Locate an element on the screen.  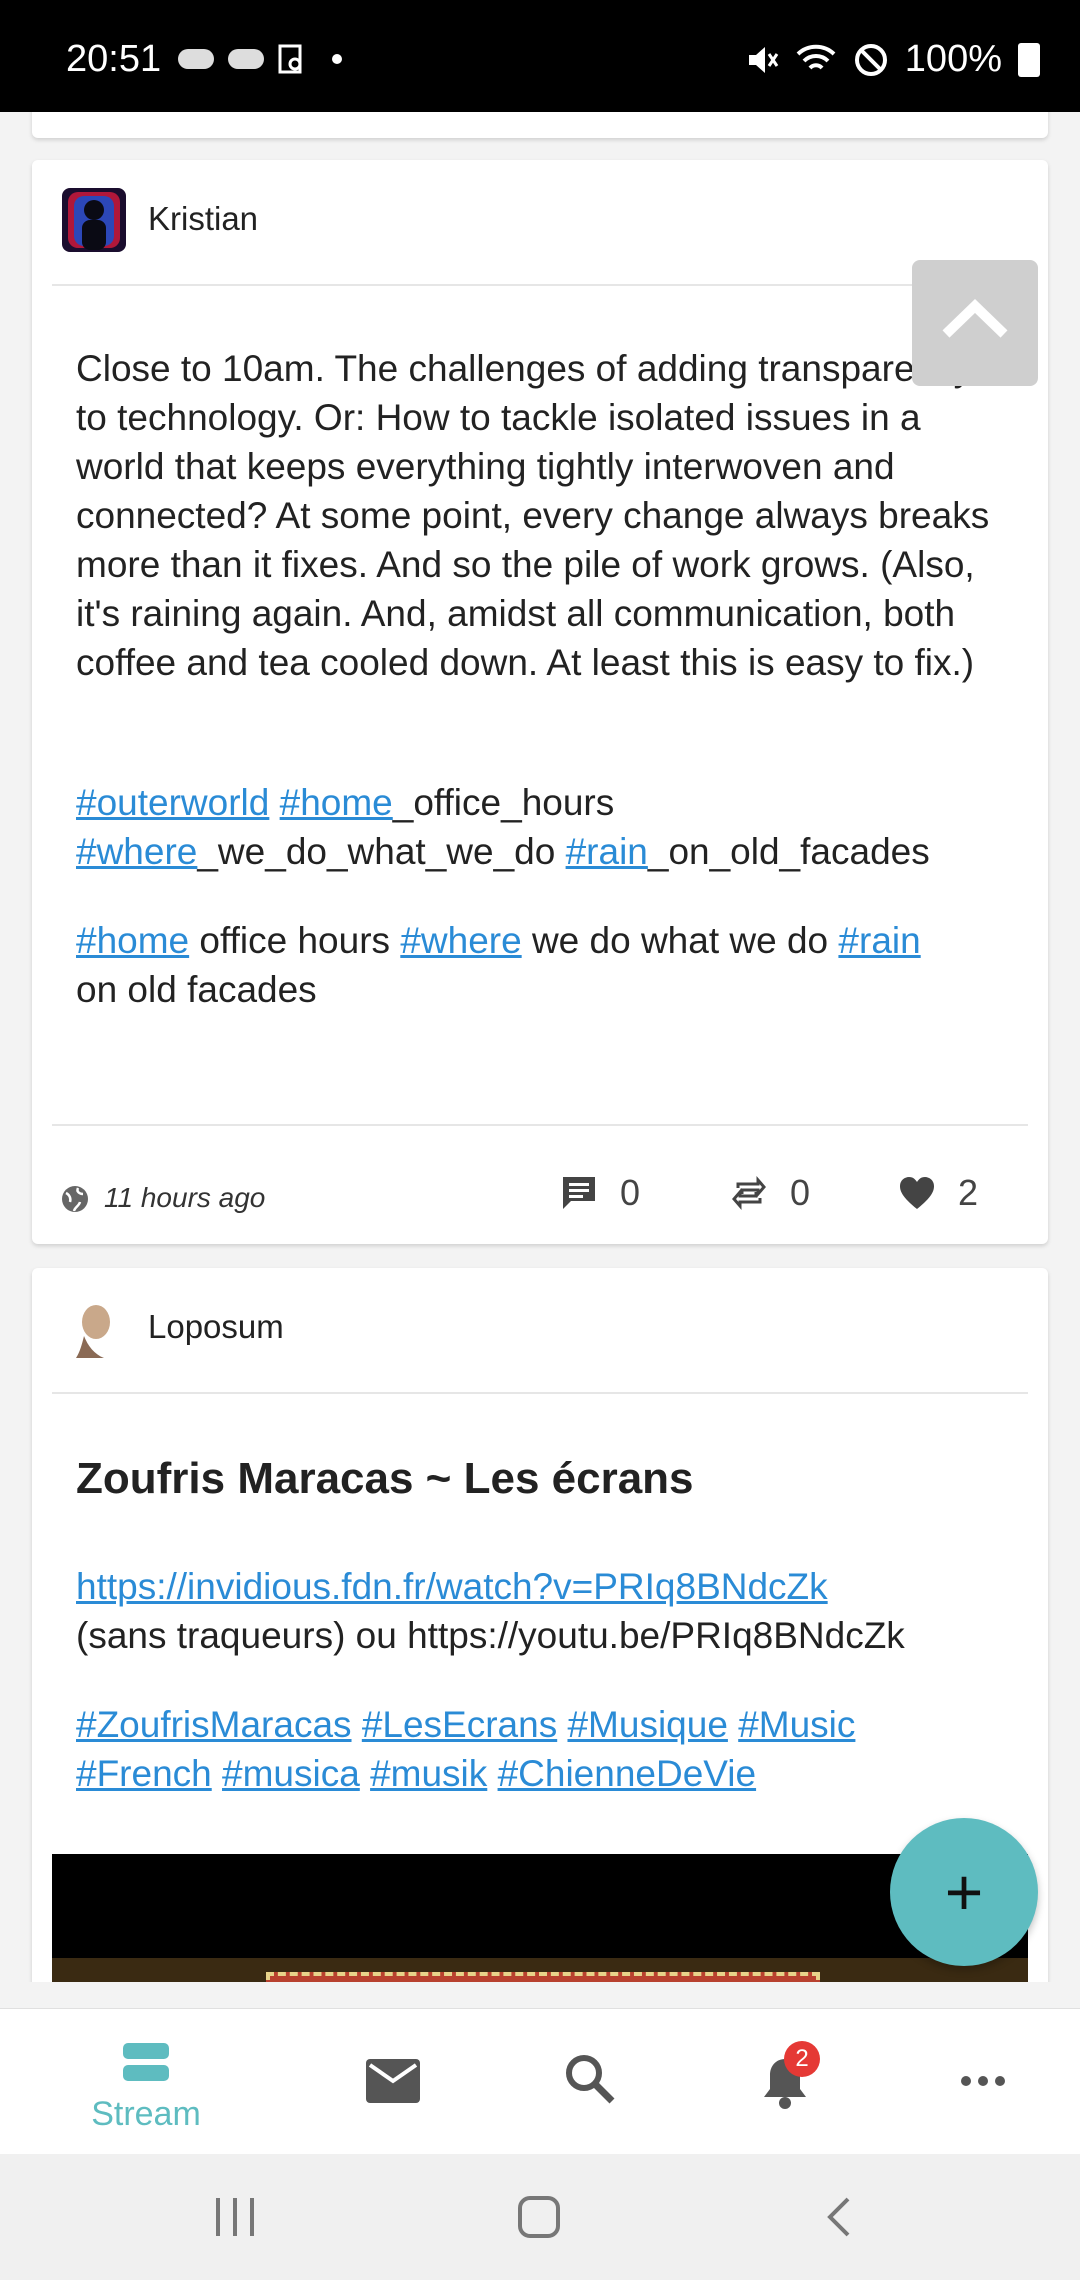
hashtag-link: #Musique is located at coordinates (647, 1724).